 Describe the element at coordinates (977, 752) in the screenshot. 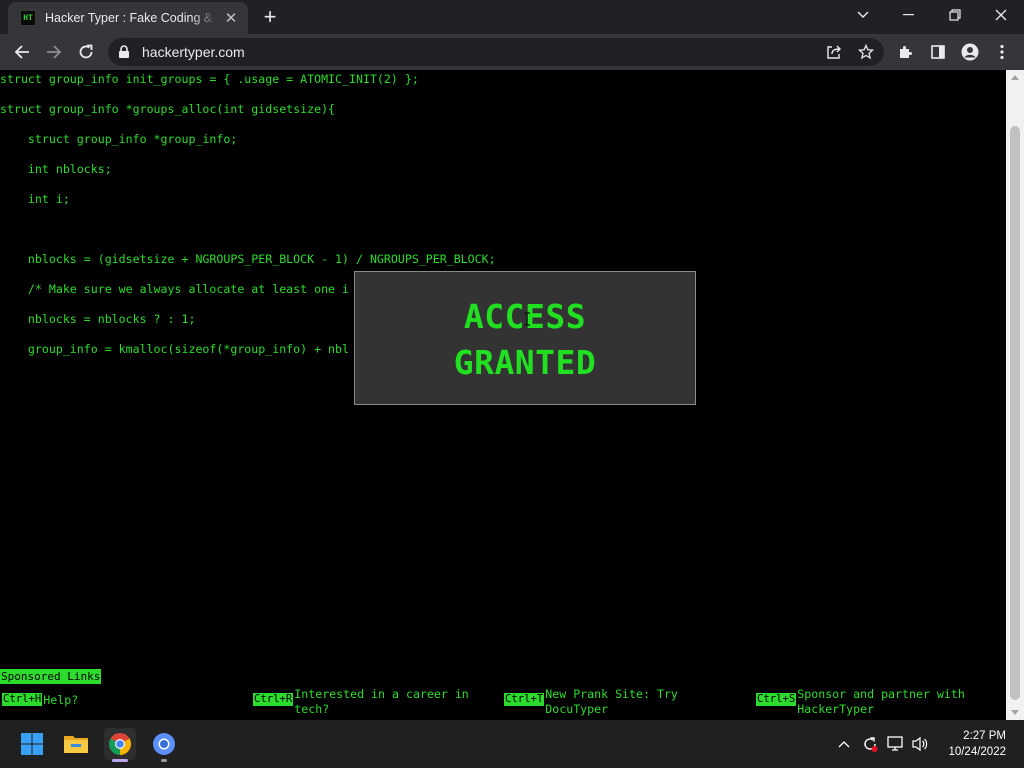

I see `clock-date: 10/24/2022` at that location.